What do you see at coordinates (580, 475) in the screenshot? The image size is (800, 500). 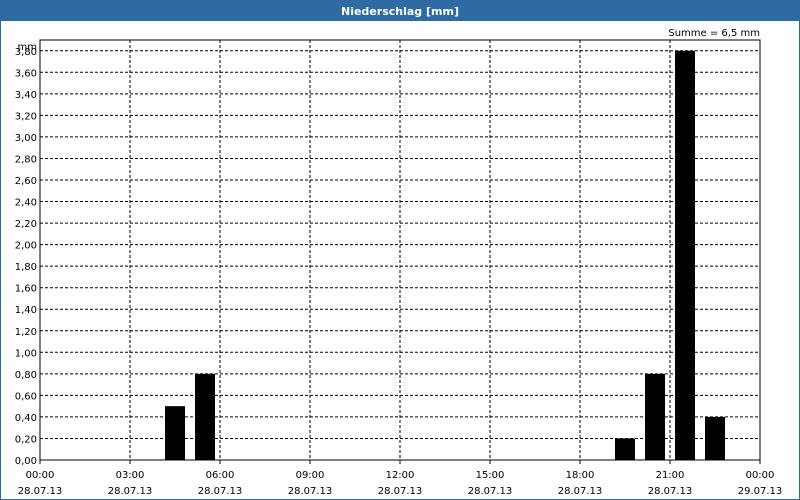 I see `x-tick-time-label: 18:00` at bounding box center [580, 475].